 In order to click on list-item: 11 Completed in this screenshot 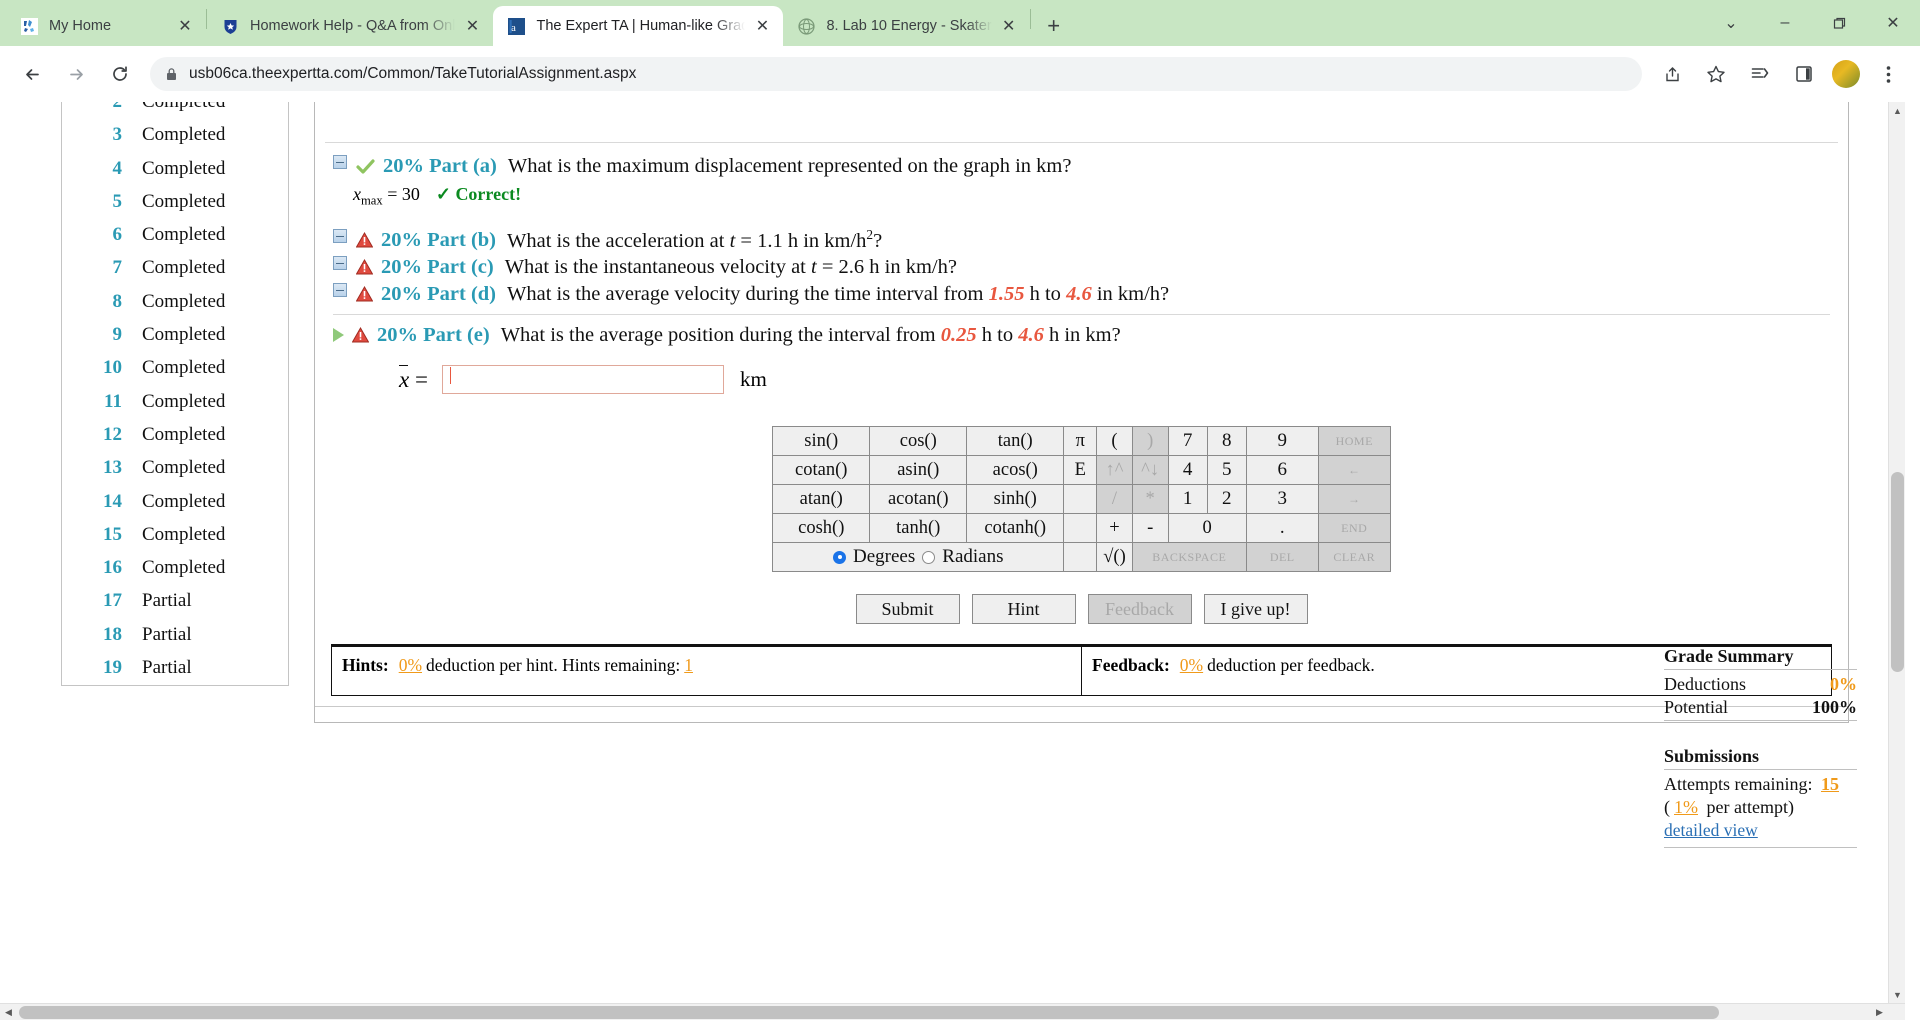, I will do `click(175, 401)`.